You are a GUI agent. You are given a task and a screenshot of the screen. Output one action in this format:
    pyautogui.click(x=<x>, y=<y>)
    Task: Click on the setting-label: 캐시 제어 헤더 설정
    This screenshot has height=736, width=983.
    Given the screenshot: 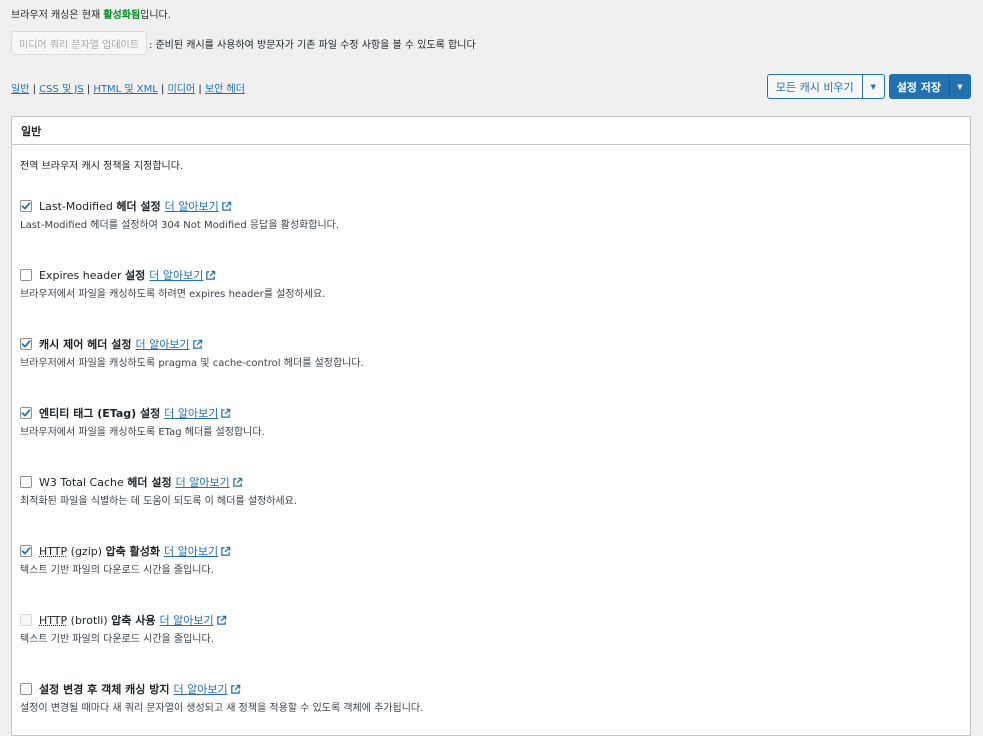 What is the action you would take?
    pyautogui.click(x=85, y=344)
    